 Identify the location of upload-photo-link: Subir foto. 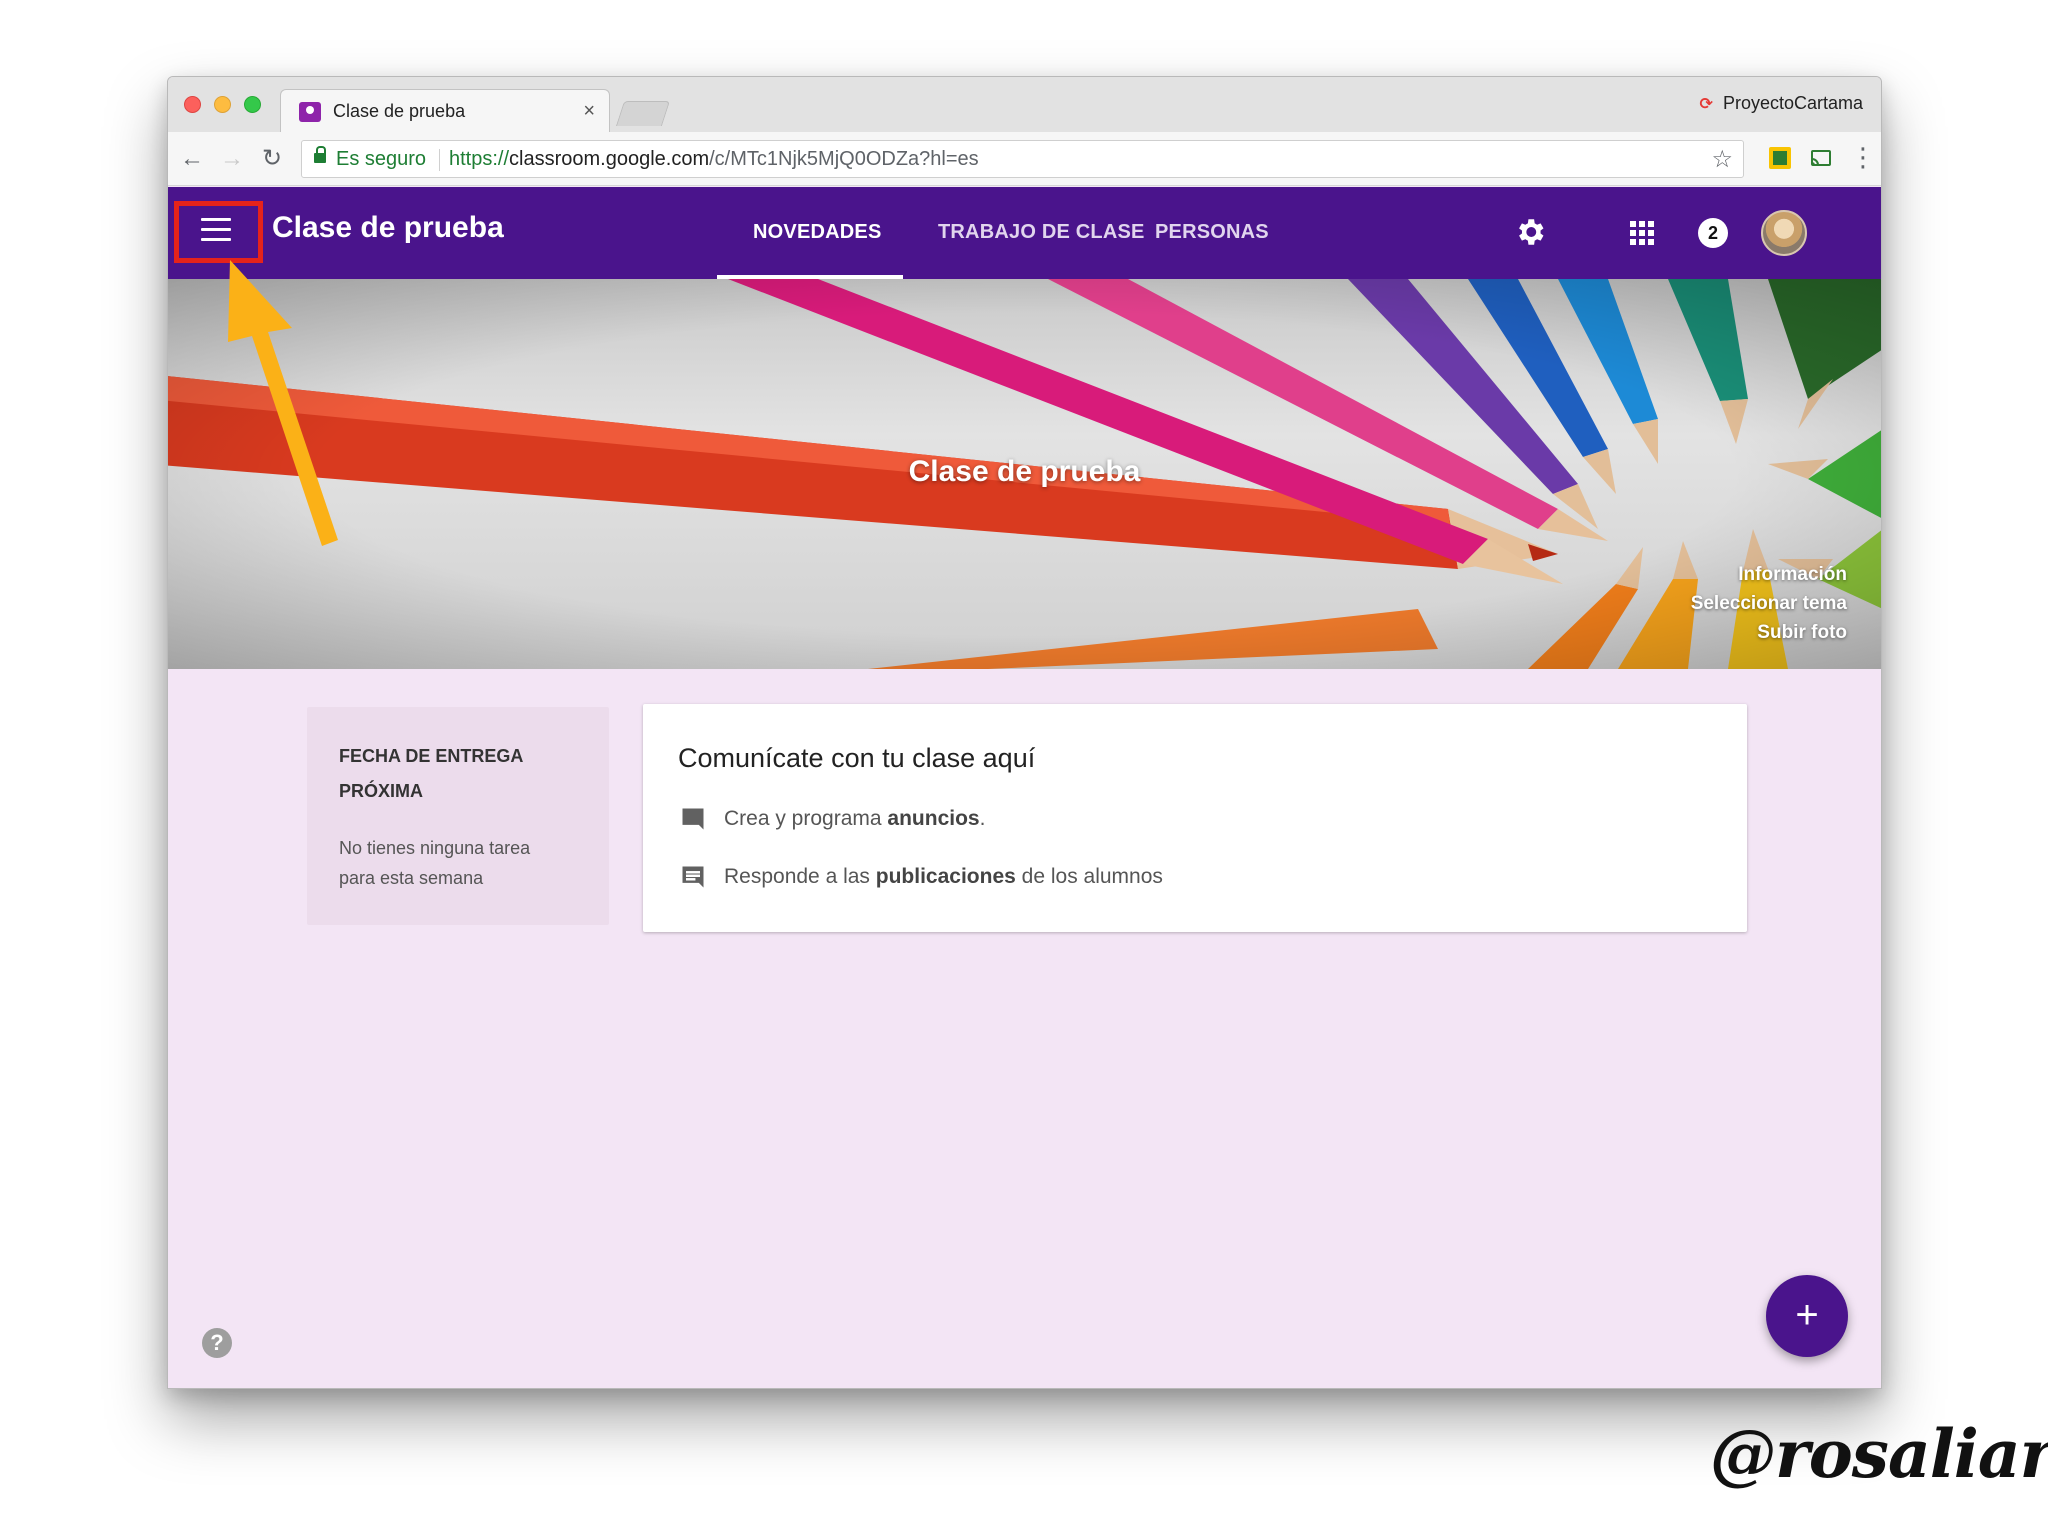
(1769, 632).